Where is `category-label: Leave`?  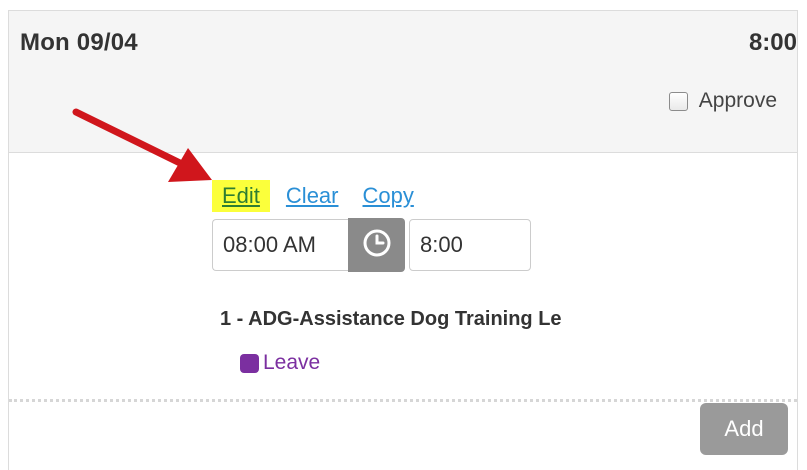
category-label: Leave is located at coordinates (292, 362).